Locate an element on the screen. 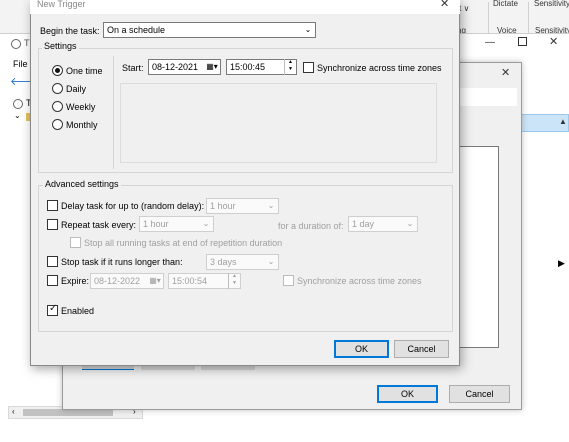 This screenshot has height=442, width=569. radio-weekly-label: Weekly is located at coordinates (81, 107).